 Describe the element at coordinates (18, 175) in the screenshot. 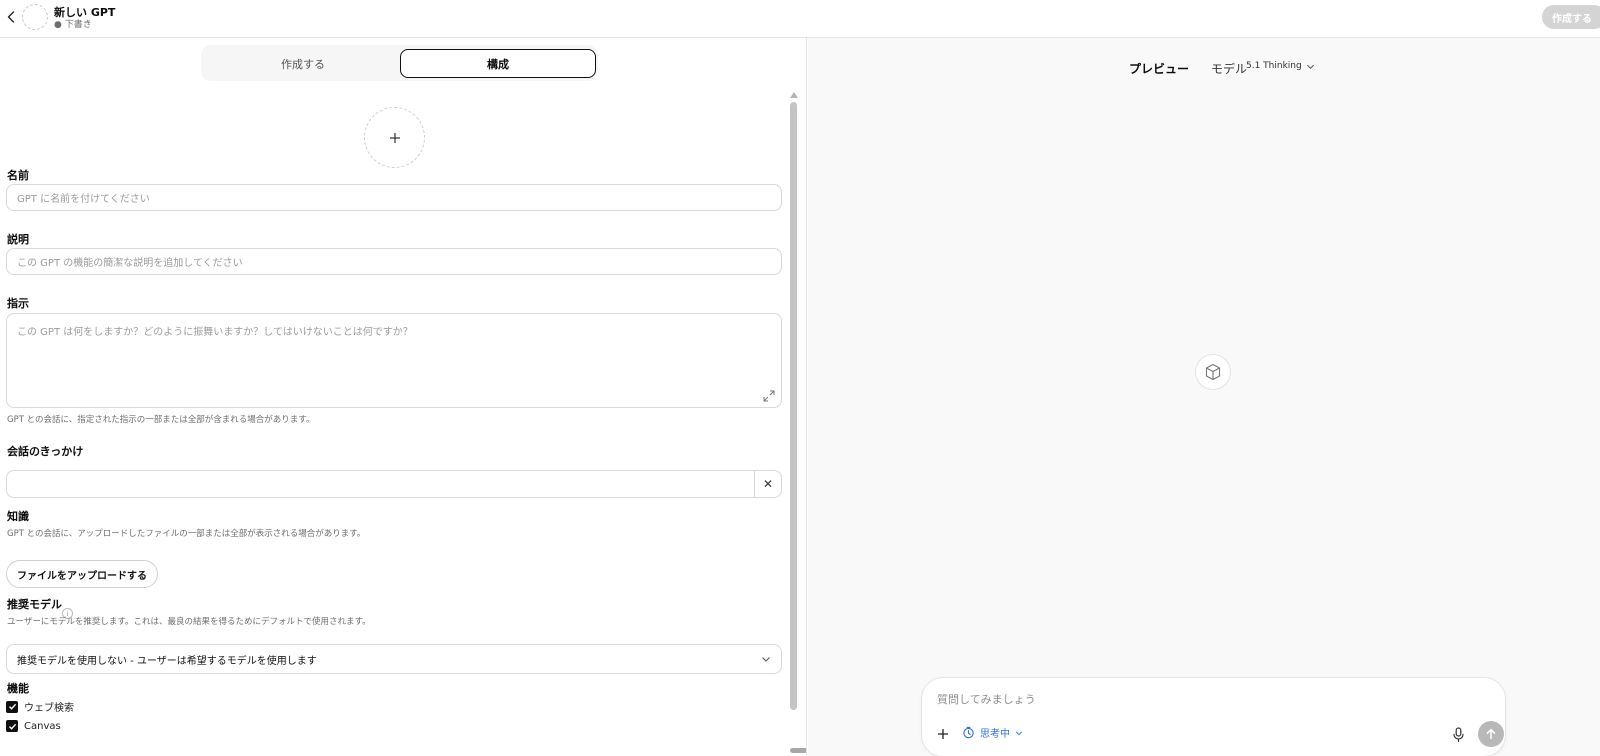

I see `name-label: 名前` at that location.